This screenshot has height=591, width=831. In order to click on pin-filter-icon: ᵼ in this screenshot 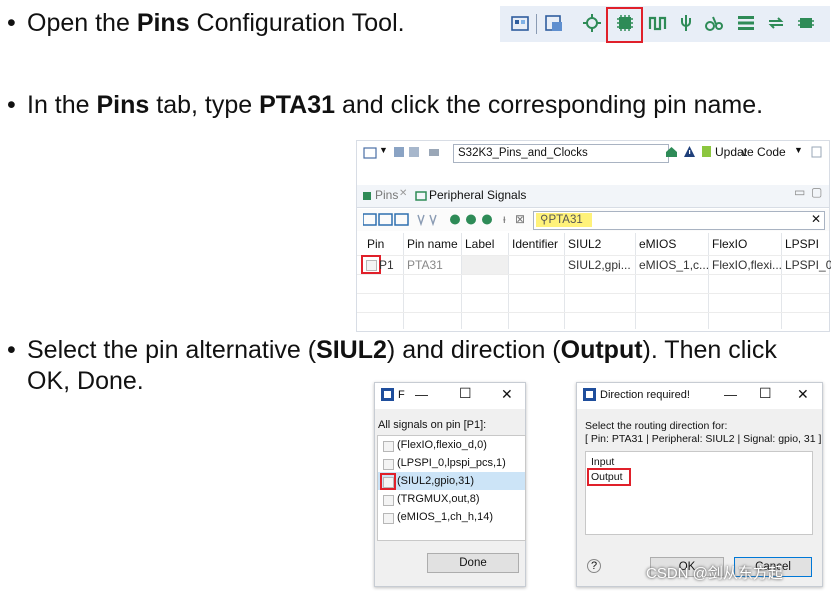, I will do `click(504, 219)`.